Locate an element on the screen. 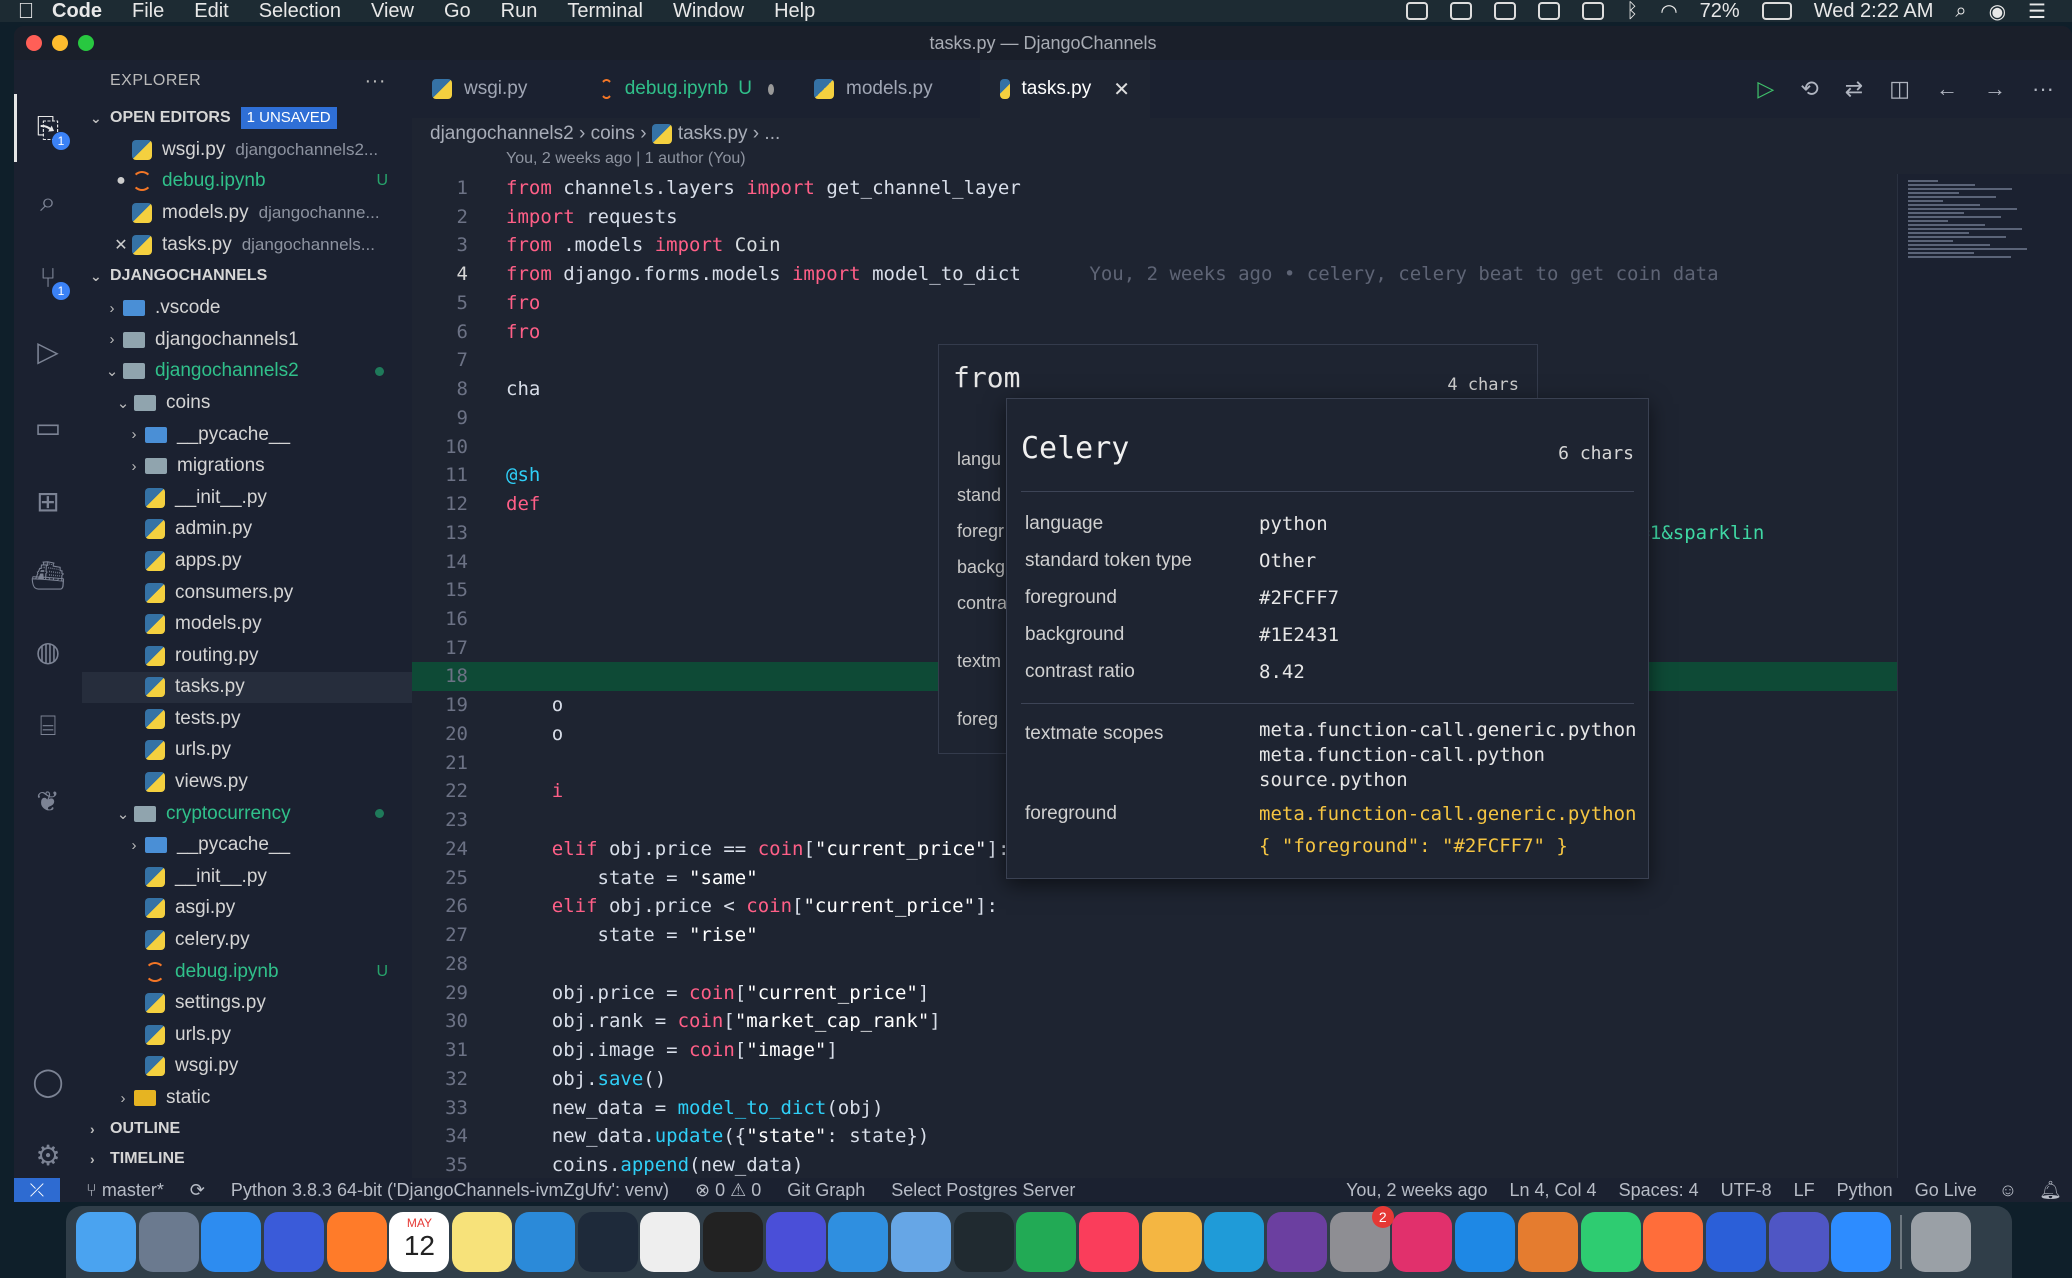 Image resolution: width=2072 pixels, height=1278 pixels. breadcrumb-item: coins is located at coordinates (613, 133).